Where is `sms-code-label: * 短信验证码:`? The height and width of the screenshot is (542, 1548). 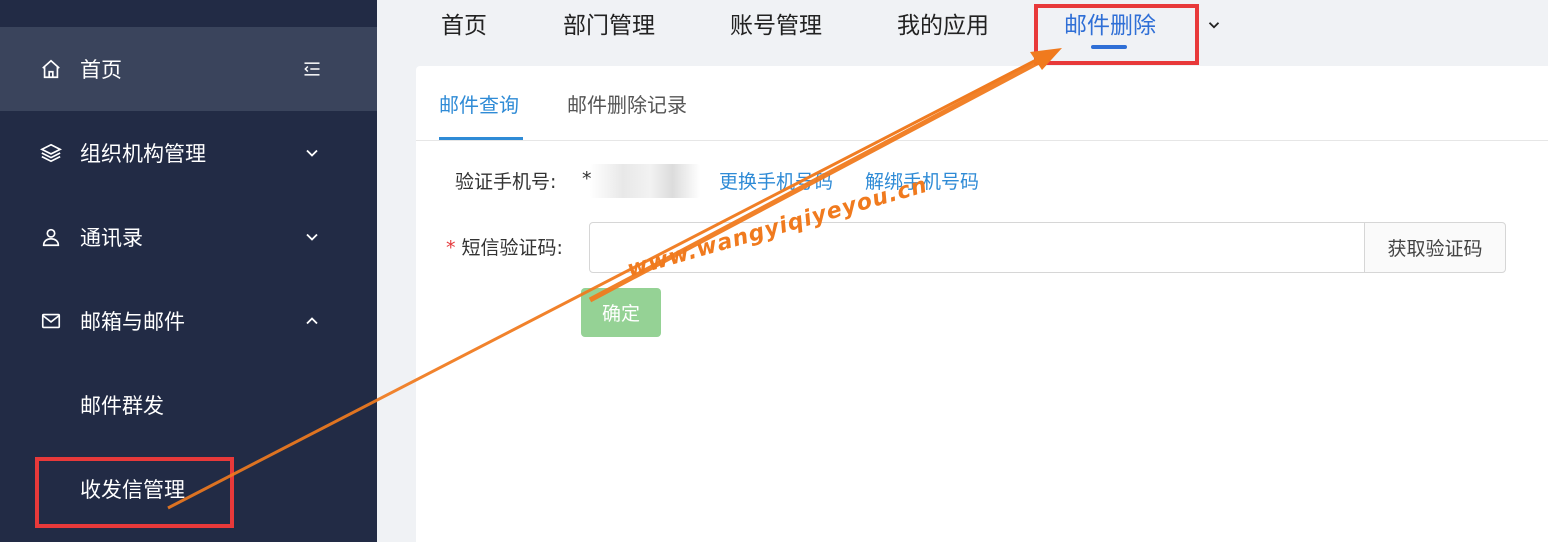 sms-code-label: * 短信验证码: is located at coordinates (504, 248).